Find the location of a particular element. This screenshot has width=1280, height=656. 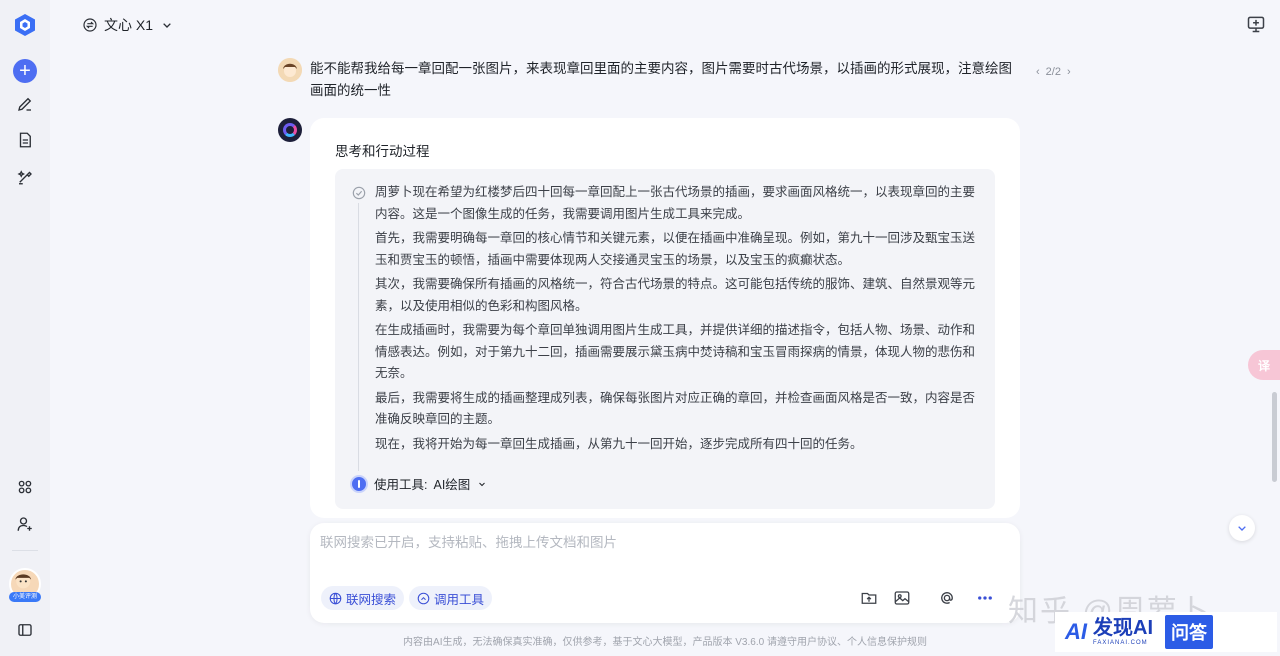

tool-icon is located at coordinates (359, 483).